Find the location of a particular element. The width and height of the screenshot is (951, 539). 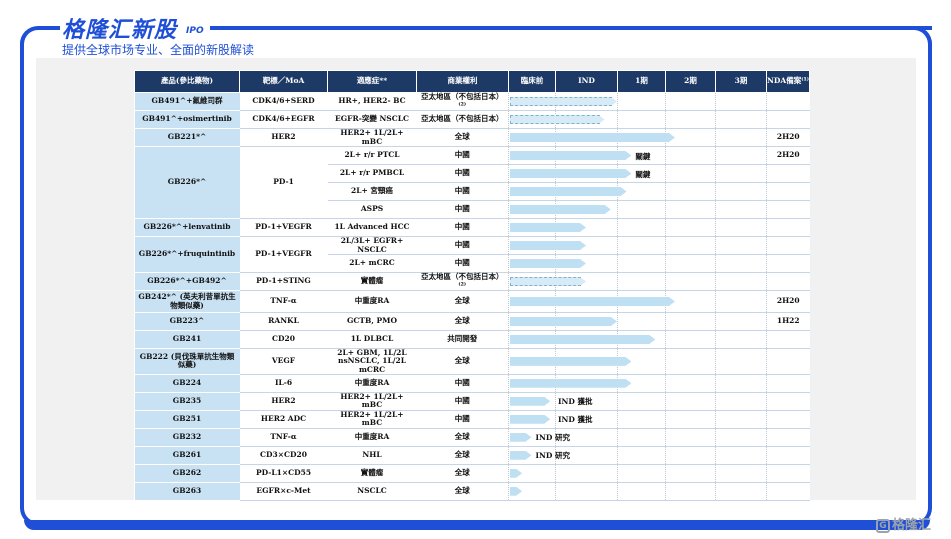

product-cell: GB491^+氟維司群 is located at coordinates (187, 101).